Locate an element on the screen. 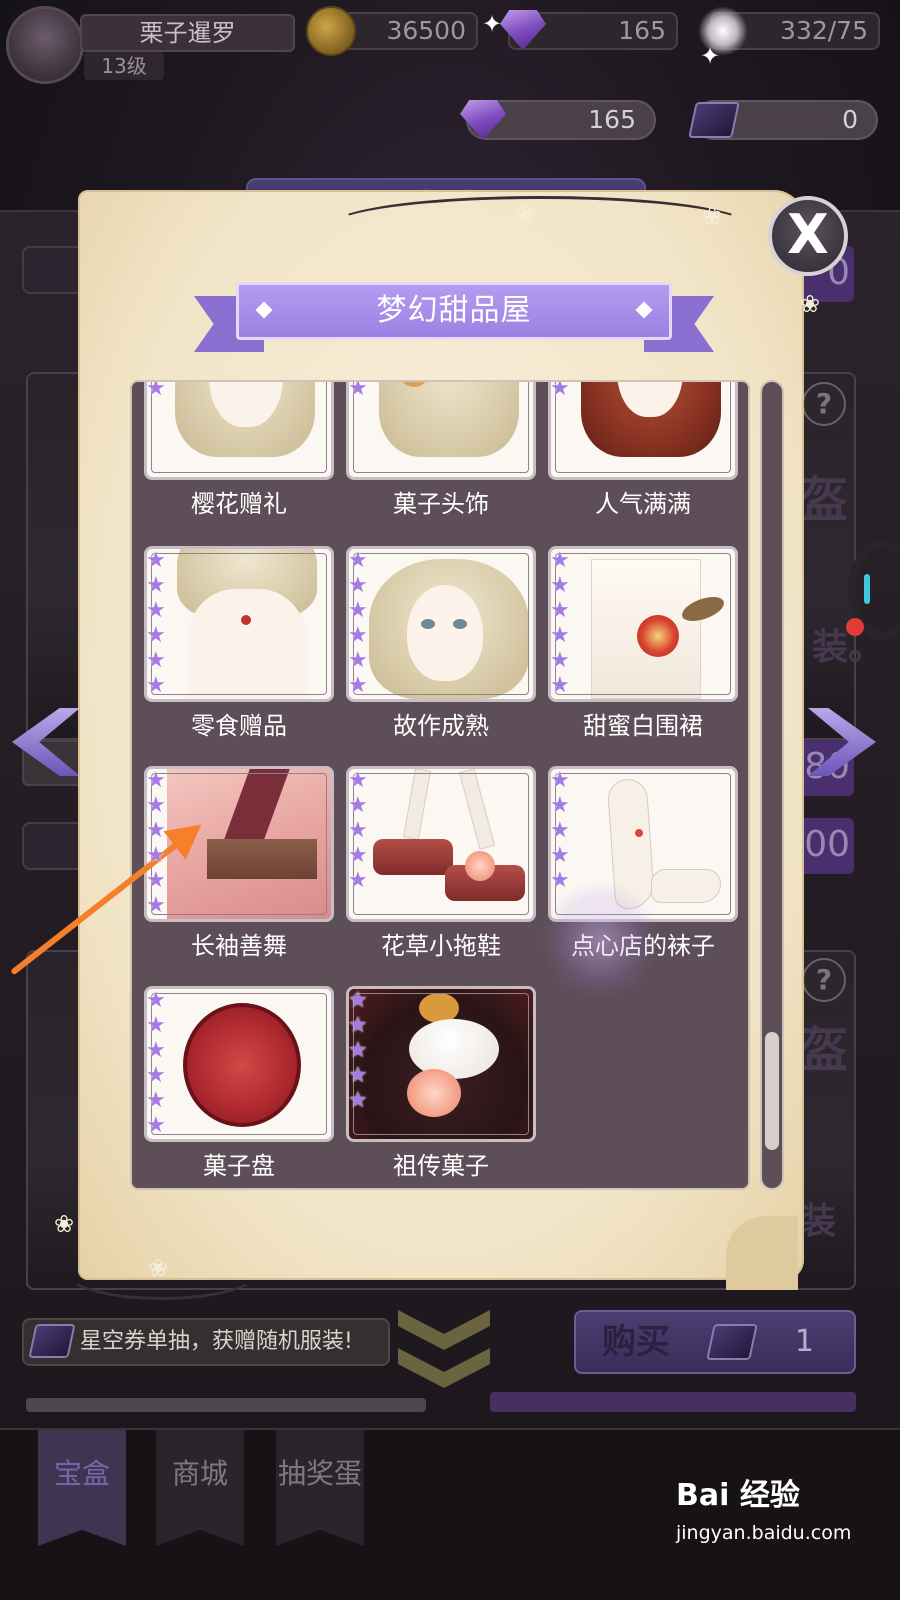 The width and height of the screenshot is (900, 1600). item-card: ★ ★ ★ ★ ★ ★ 零食赠品 is located at coordinates (239, 651).